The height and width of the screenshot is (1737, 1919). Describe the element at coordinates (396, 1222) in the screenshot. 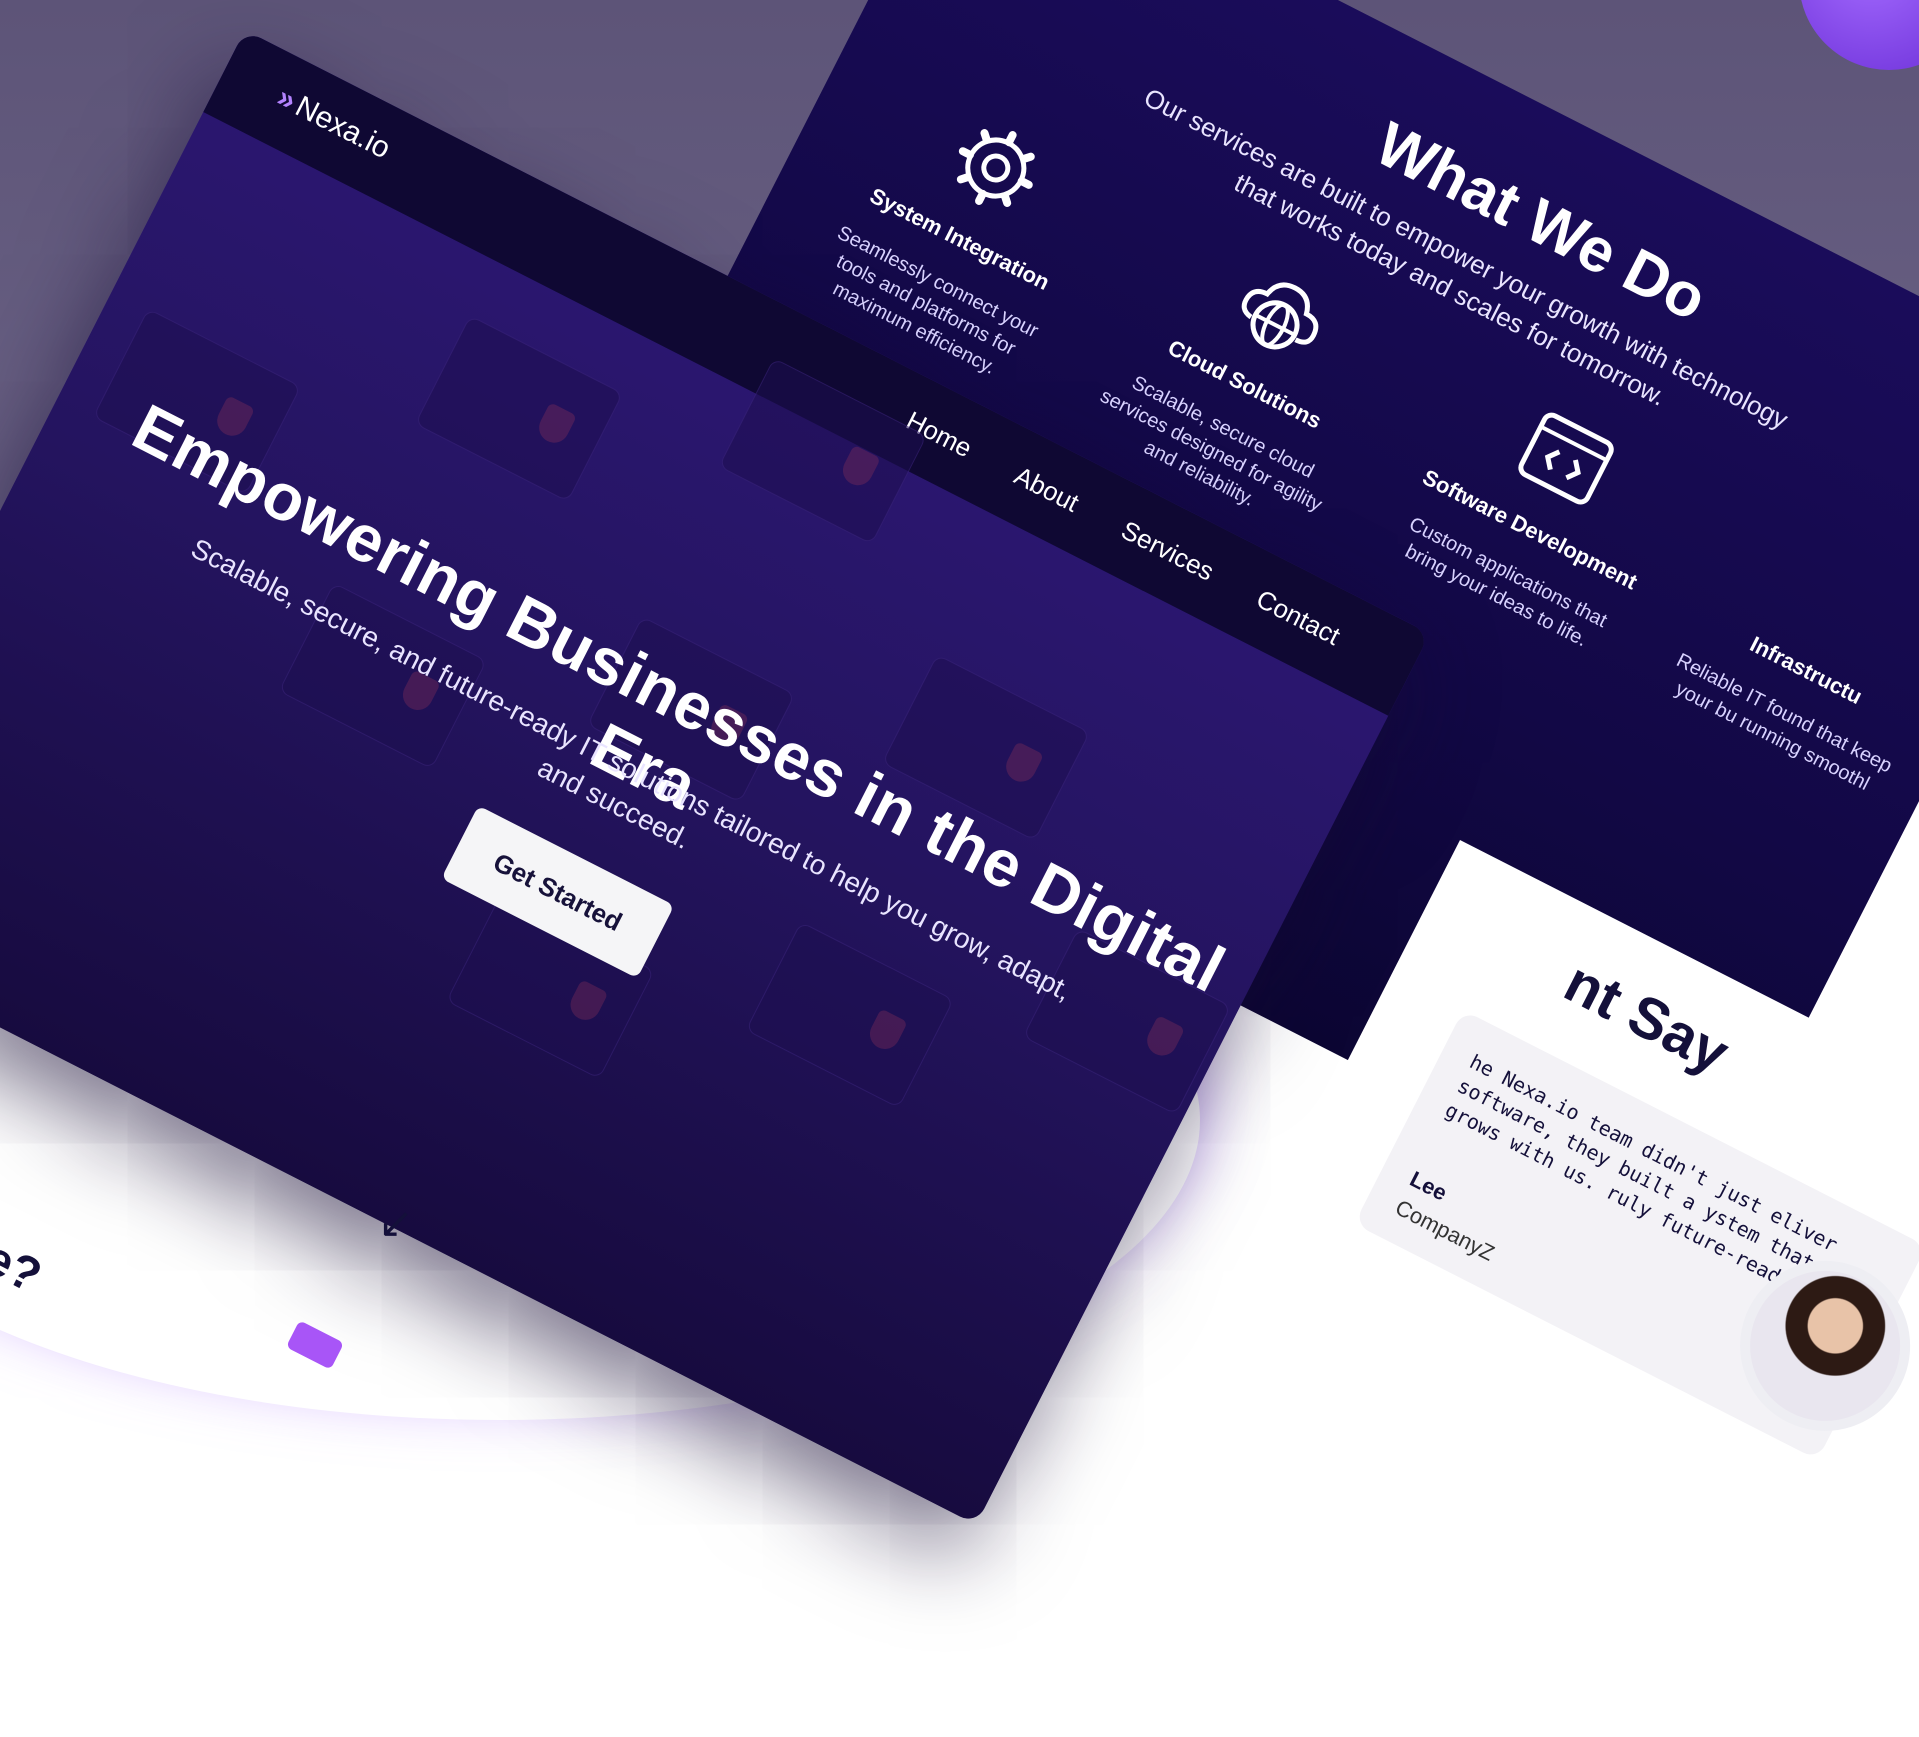

I see `arrow-down-left-icon: ↙` at that location.